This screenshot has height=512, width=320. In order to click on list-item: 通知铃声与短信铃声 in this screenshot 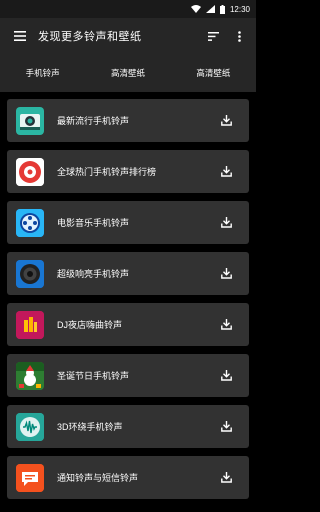, I will do `click(128, 477)`.